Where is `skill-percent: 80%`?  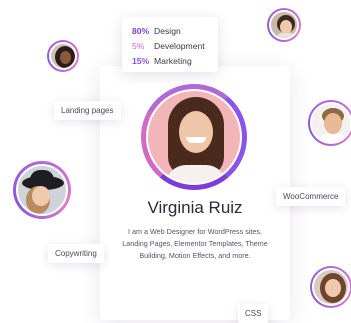 skill-percent: 80% is located at coordinates (141, 30).